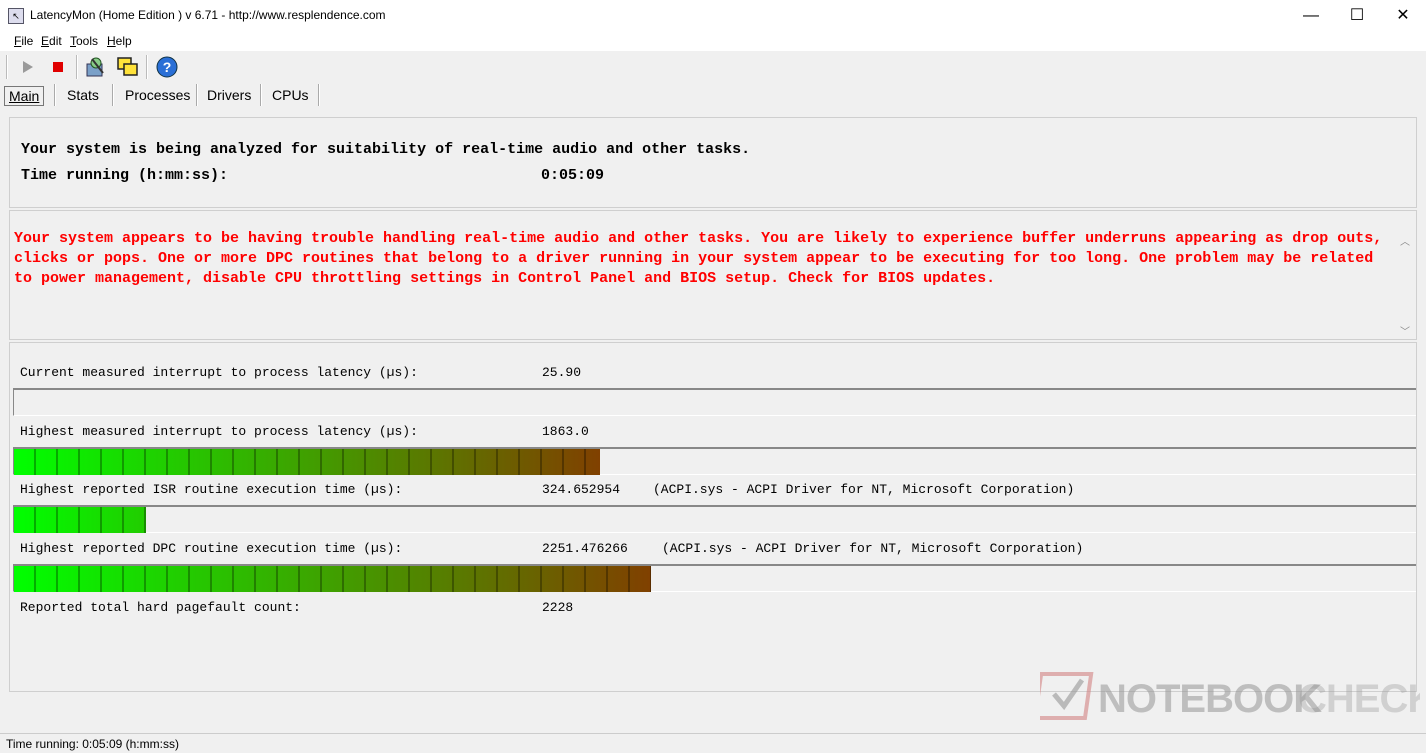 The height and width of the screenshot is (753, 1426). What do you see at coordinates (585, 548) in the screenshot?
I see `dpc-time-value: 2251.476266` at bounding box center [585, 548].